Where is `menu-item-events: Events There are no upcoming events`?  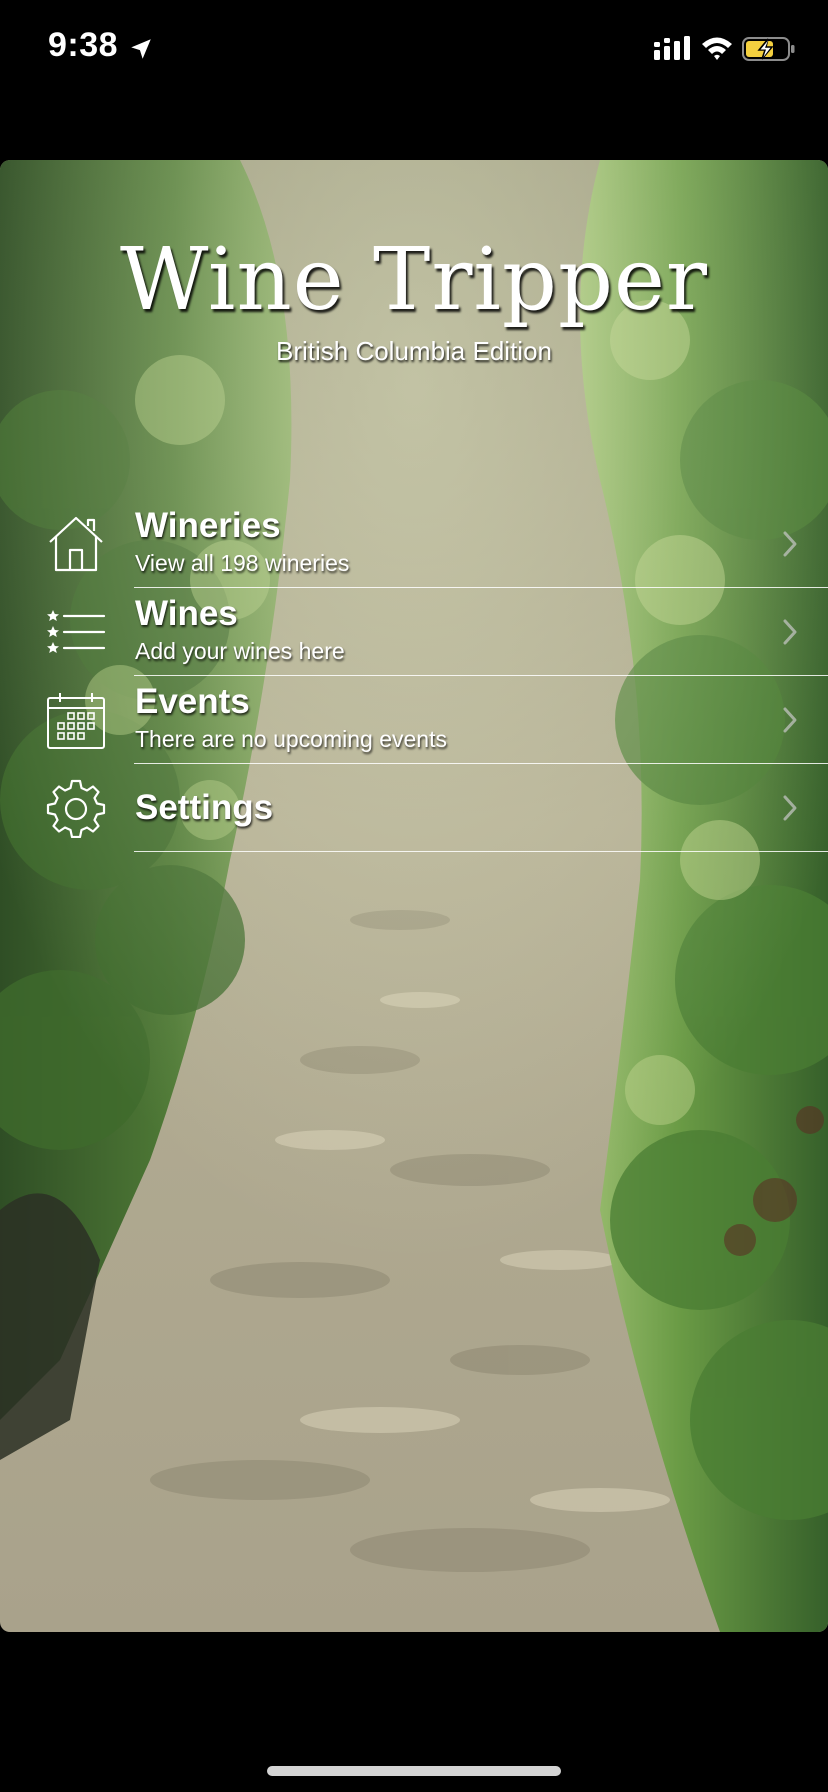 menu-item-events: Events There are no upcoming events is located at coordinates (414, 720).